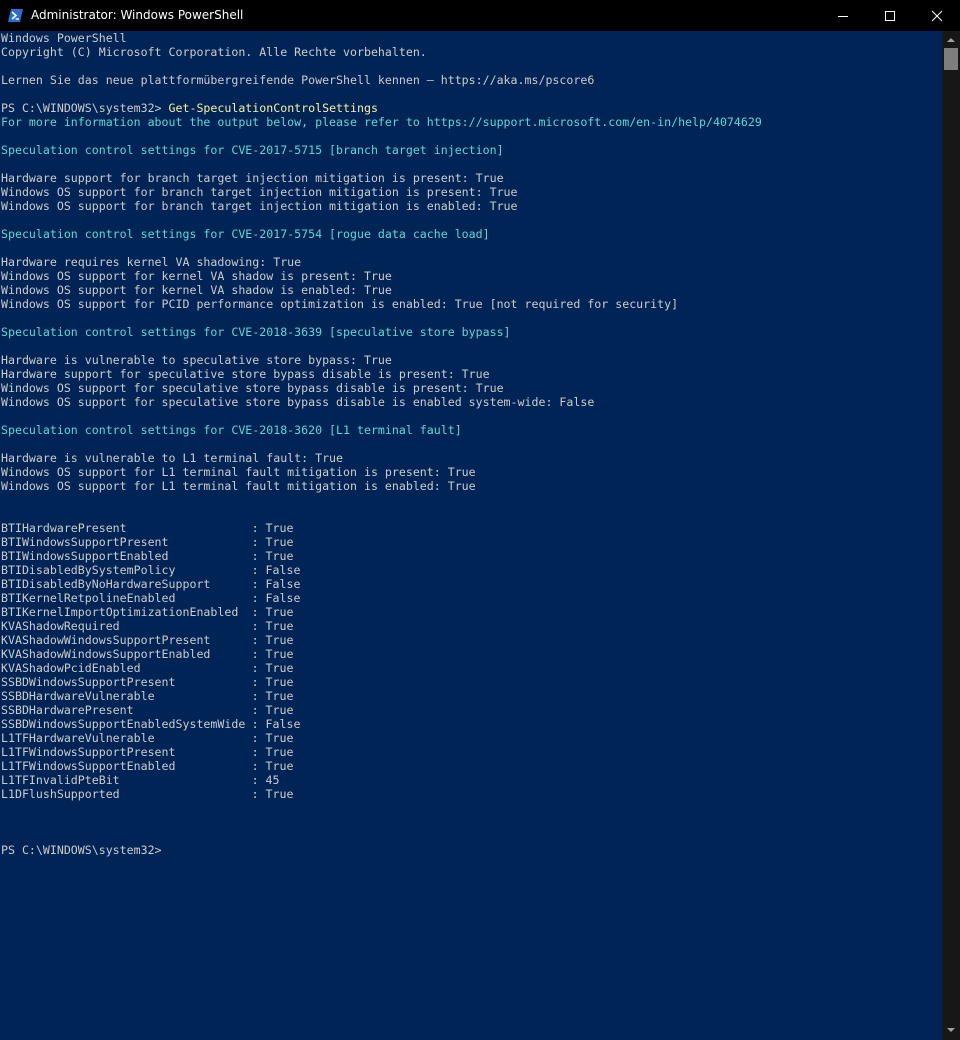  What do you see at coordinates (272, 780) in the screenshot?
I see `property-value: 45` at bounding box center [272, 780].